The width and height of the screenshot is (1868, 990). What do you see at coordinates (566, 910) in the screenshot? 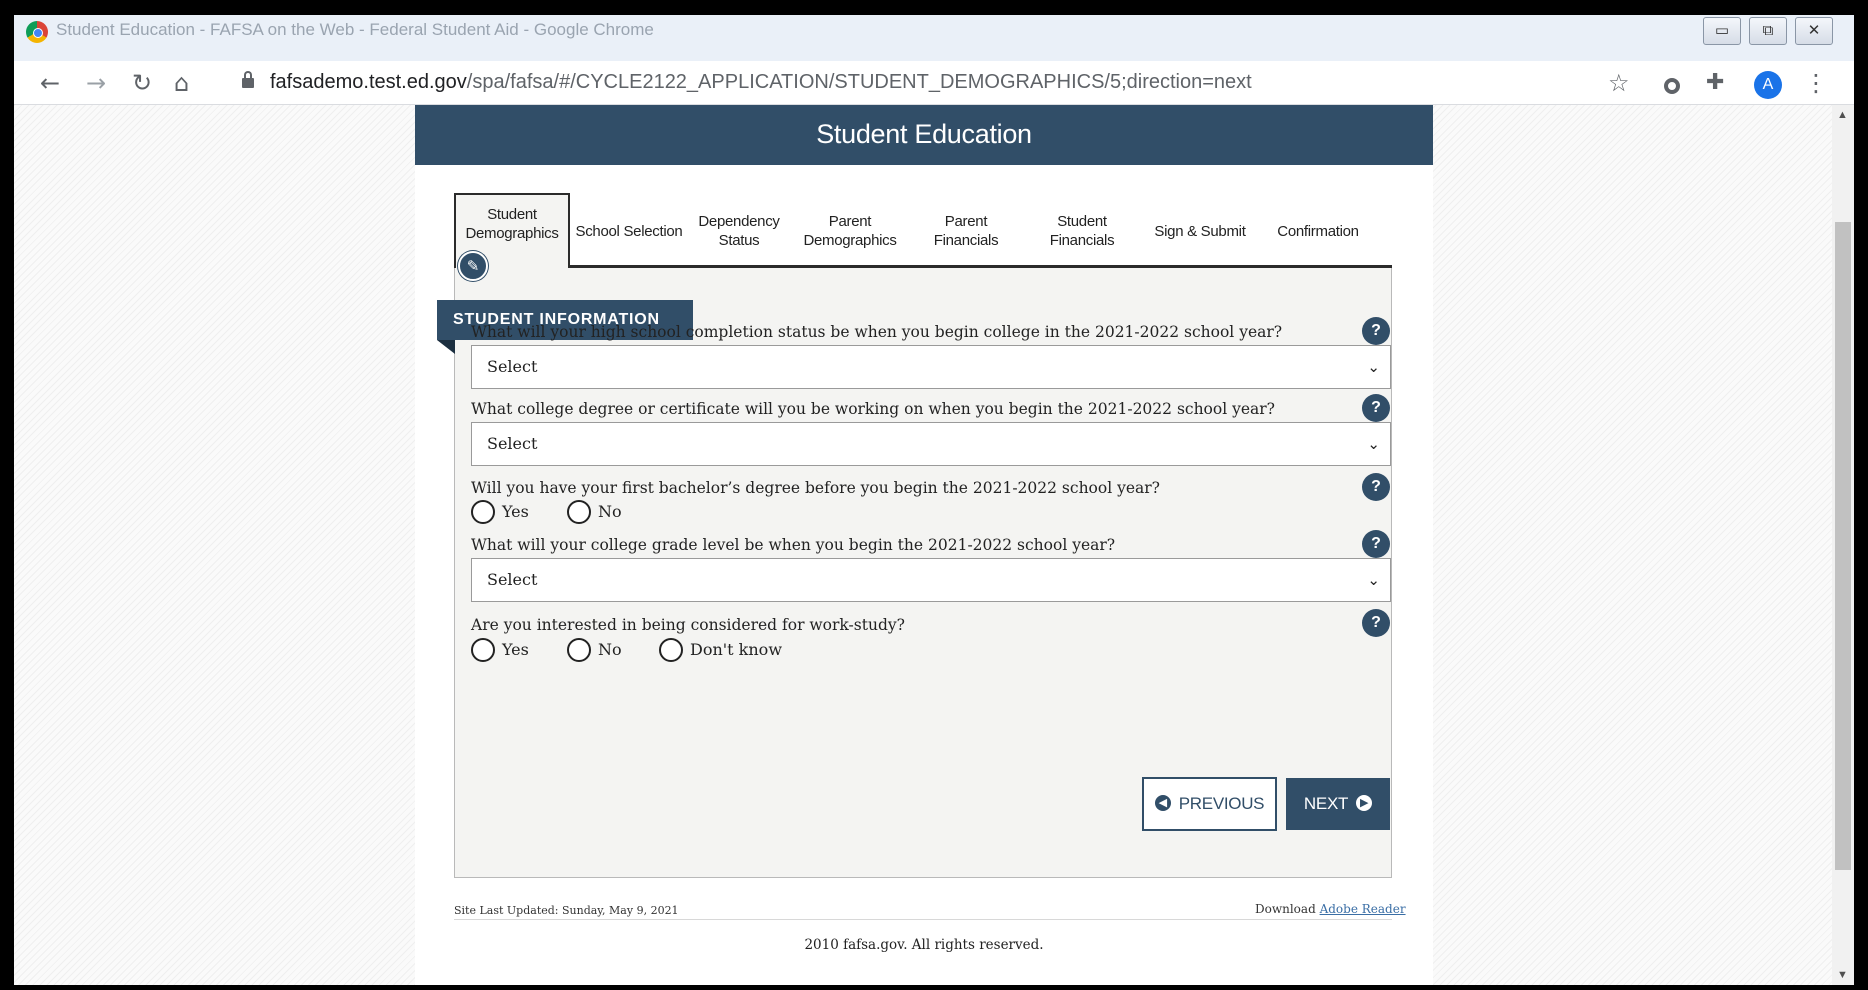
I see `site-last-updated: Site Last Updated: Sunday, May 9, 2021` at bounding box center [566, 910].